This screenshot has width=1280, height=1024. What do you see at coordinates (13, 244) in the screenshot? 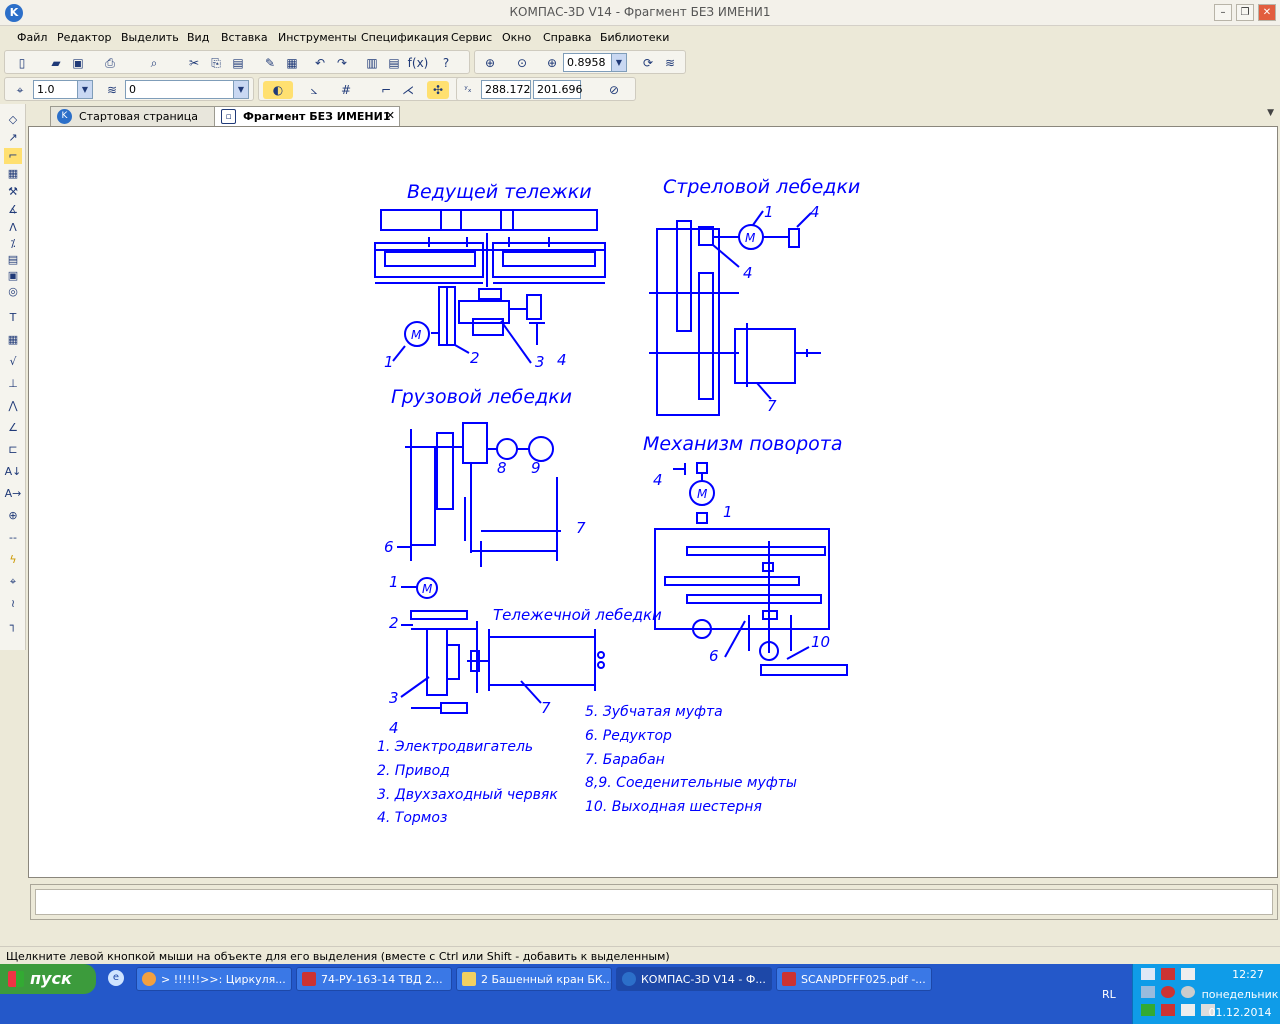
I see `spec-icon: ⁒` at bounding box center [13, 244].